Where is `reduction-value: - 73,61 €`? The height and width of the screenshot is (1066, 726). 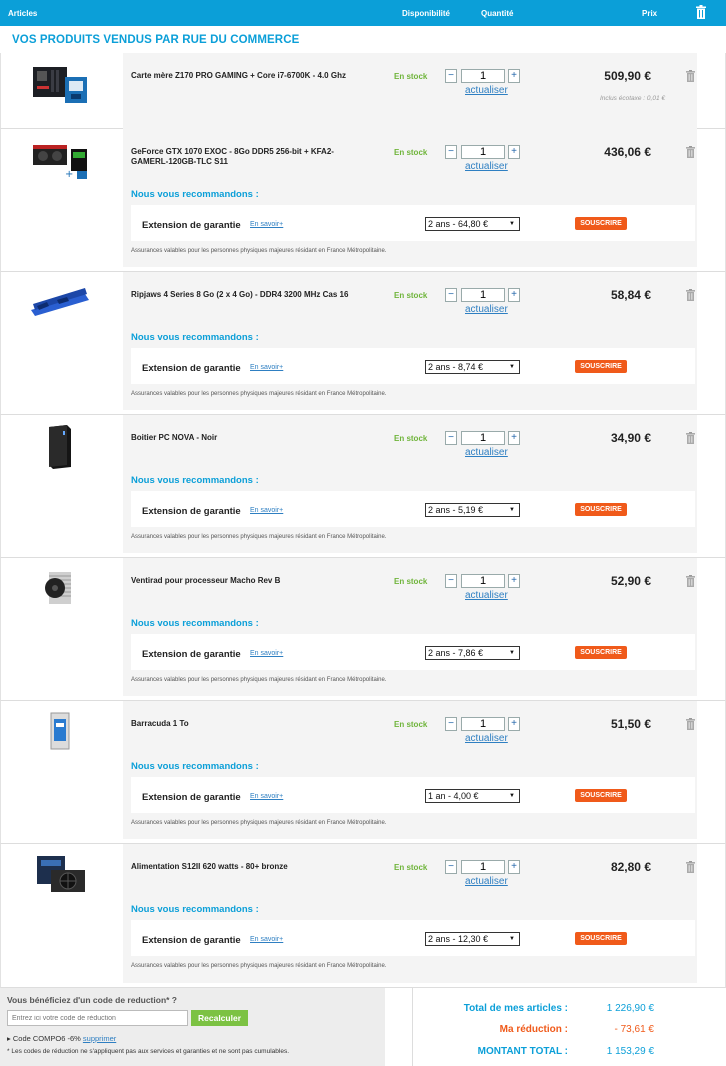 reduction-value: - 73,61 € is located at coordinates (634, 1029).